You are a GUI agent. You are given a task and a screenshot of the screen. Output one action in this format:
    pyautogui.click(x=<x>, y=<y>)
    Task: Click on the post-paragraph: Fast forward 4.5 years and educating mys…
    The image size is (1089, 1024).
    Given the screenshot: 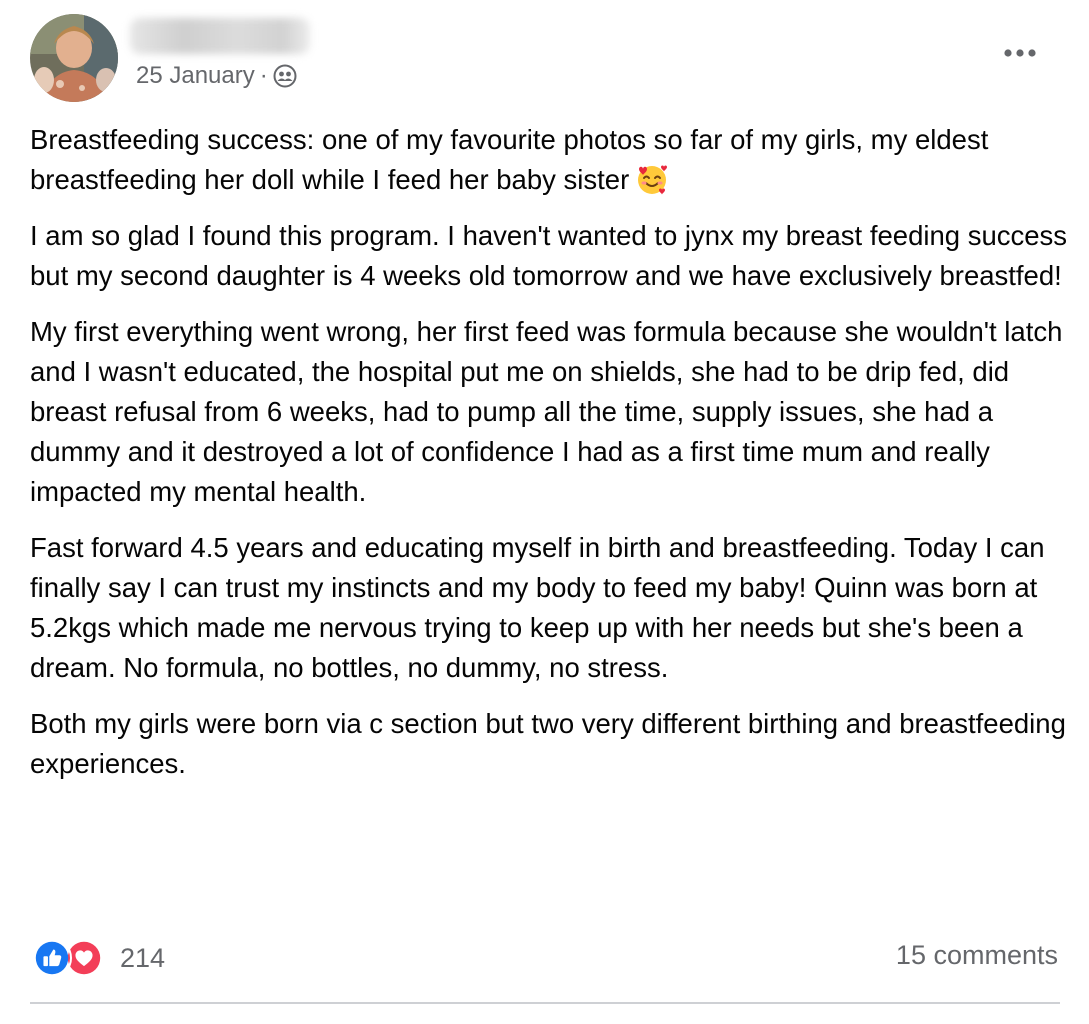 What is the action you would take?
    pyautogui.click(x=537, y=607)
    